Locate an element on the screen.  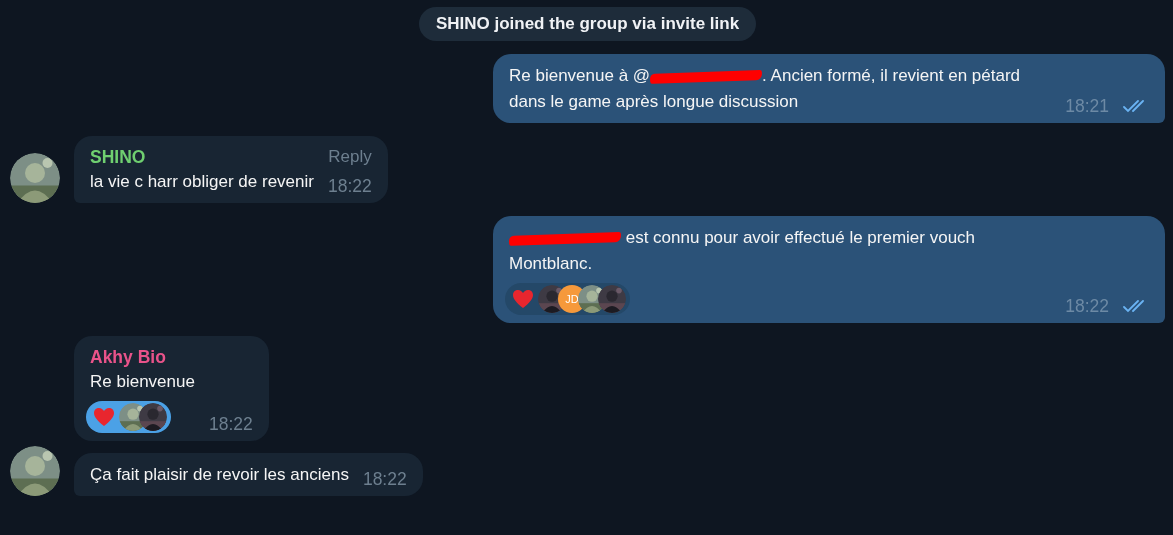
sender-name: SHINO is located at coordinates (118, 157).